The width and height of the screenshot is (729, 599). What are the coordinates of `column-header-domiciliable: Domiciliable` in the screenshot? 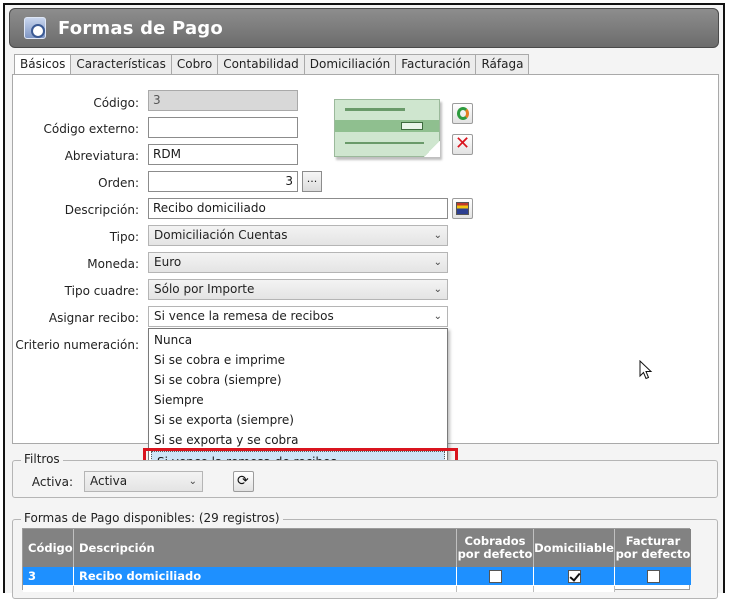 It's located at (574, 548).